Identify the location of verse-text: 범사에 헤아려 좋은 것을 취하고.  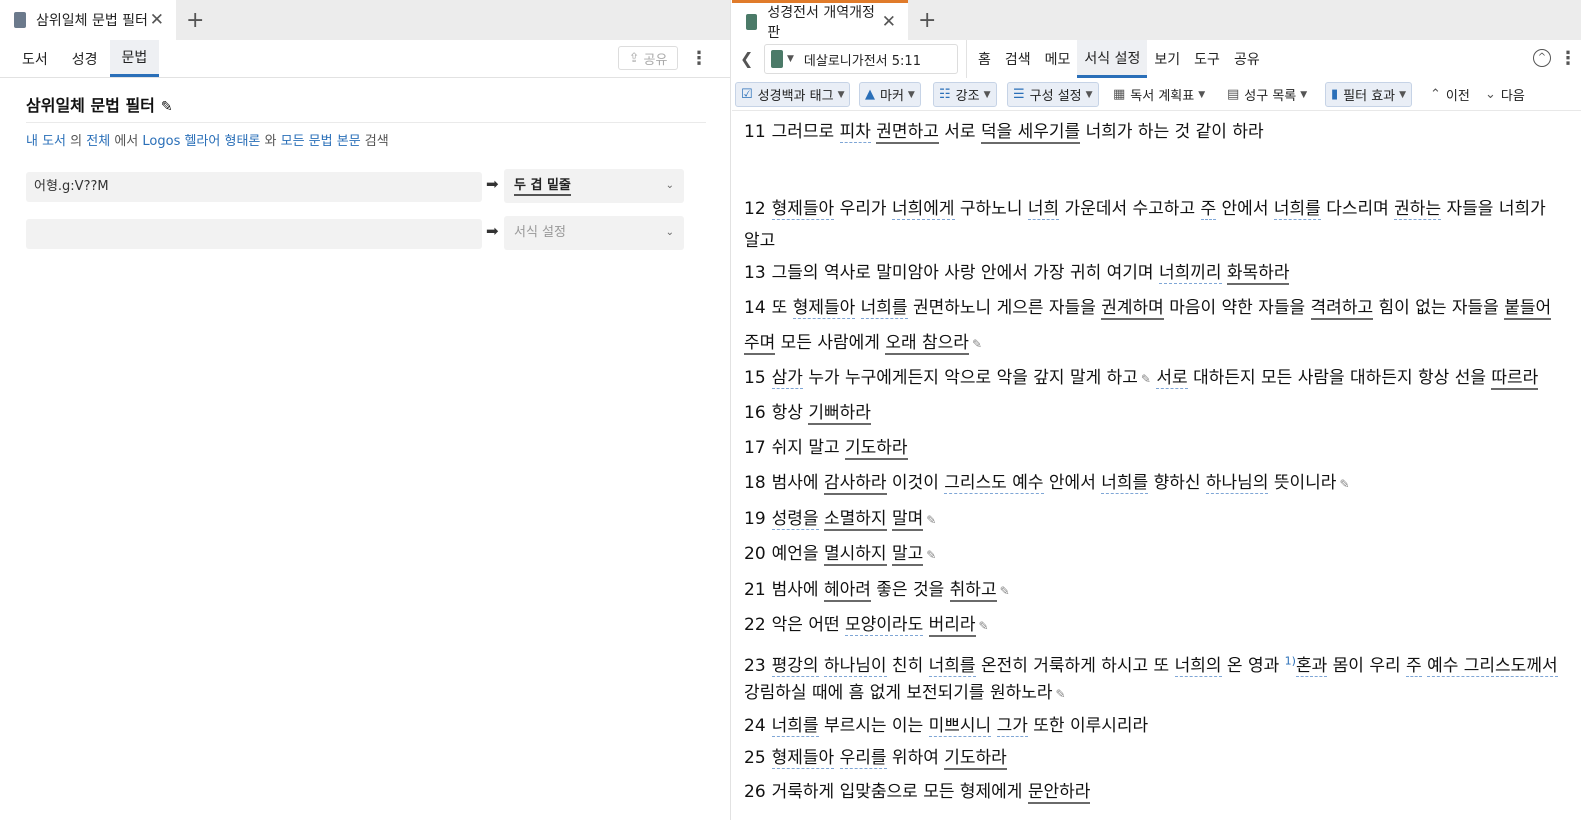
(884, 591).